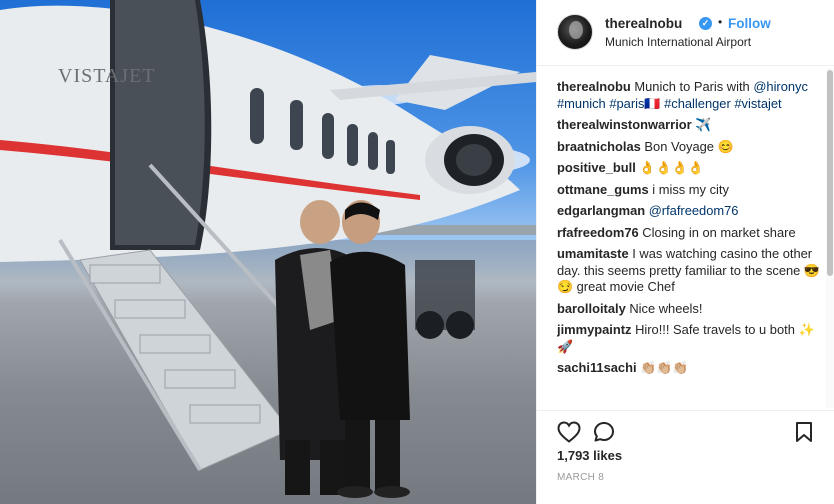  What do you see at coordinates (749, 23) in the screenshot?
I see `follow-button: Follow` at bounding box center [749, 23].